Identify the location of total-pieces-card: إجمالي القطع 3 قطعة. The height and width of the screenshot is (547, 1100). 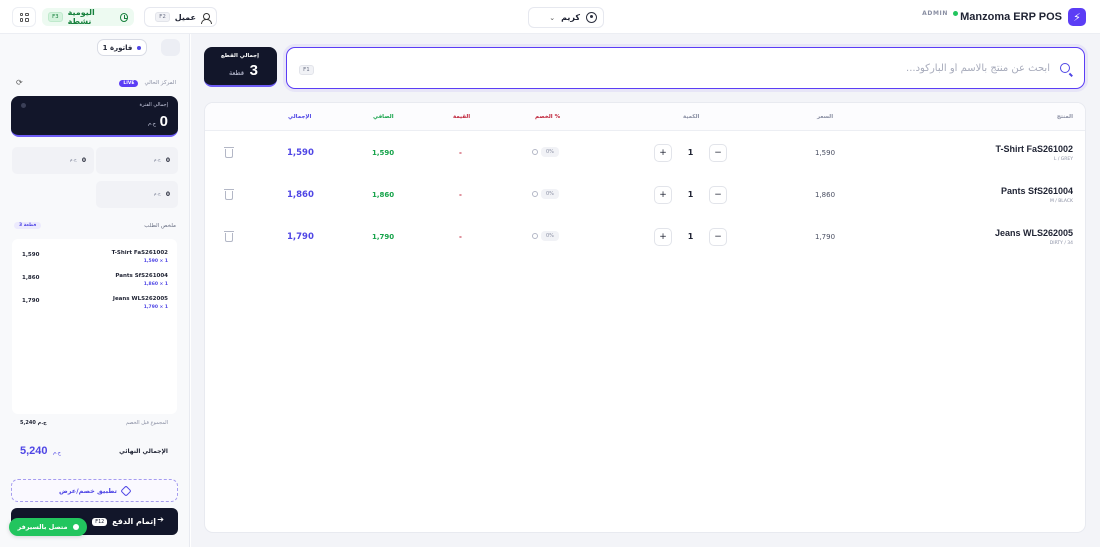
(240, 67).